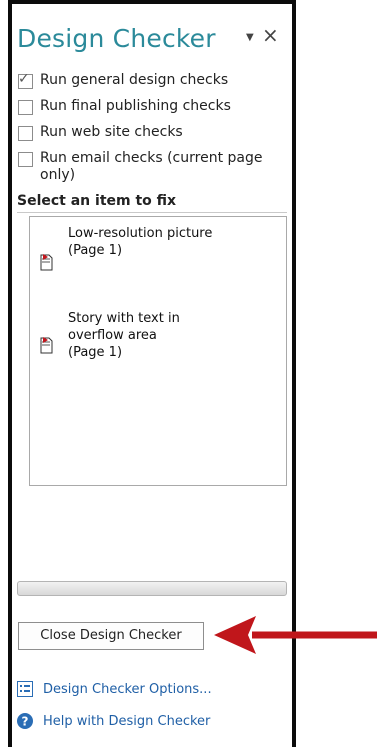  I want to click on help-with-design-checker-link: ? Help with Design Checker, so click(113, 721).